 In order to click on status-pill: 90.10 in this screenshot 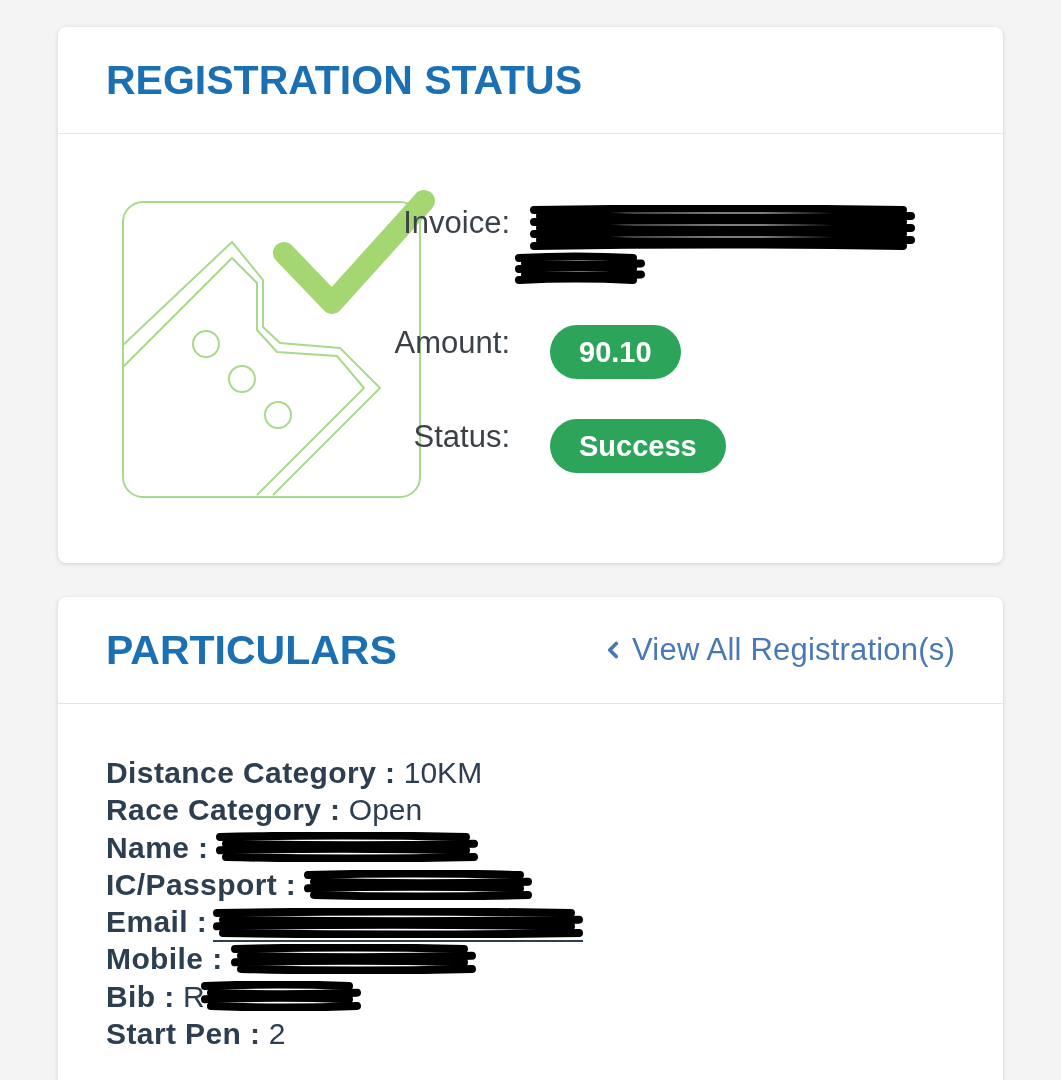, I will do `click(615, 352)`.